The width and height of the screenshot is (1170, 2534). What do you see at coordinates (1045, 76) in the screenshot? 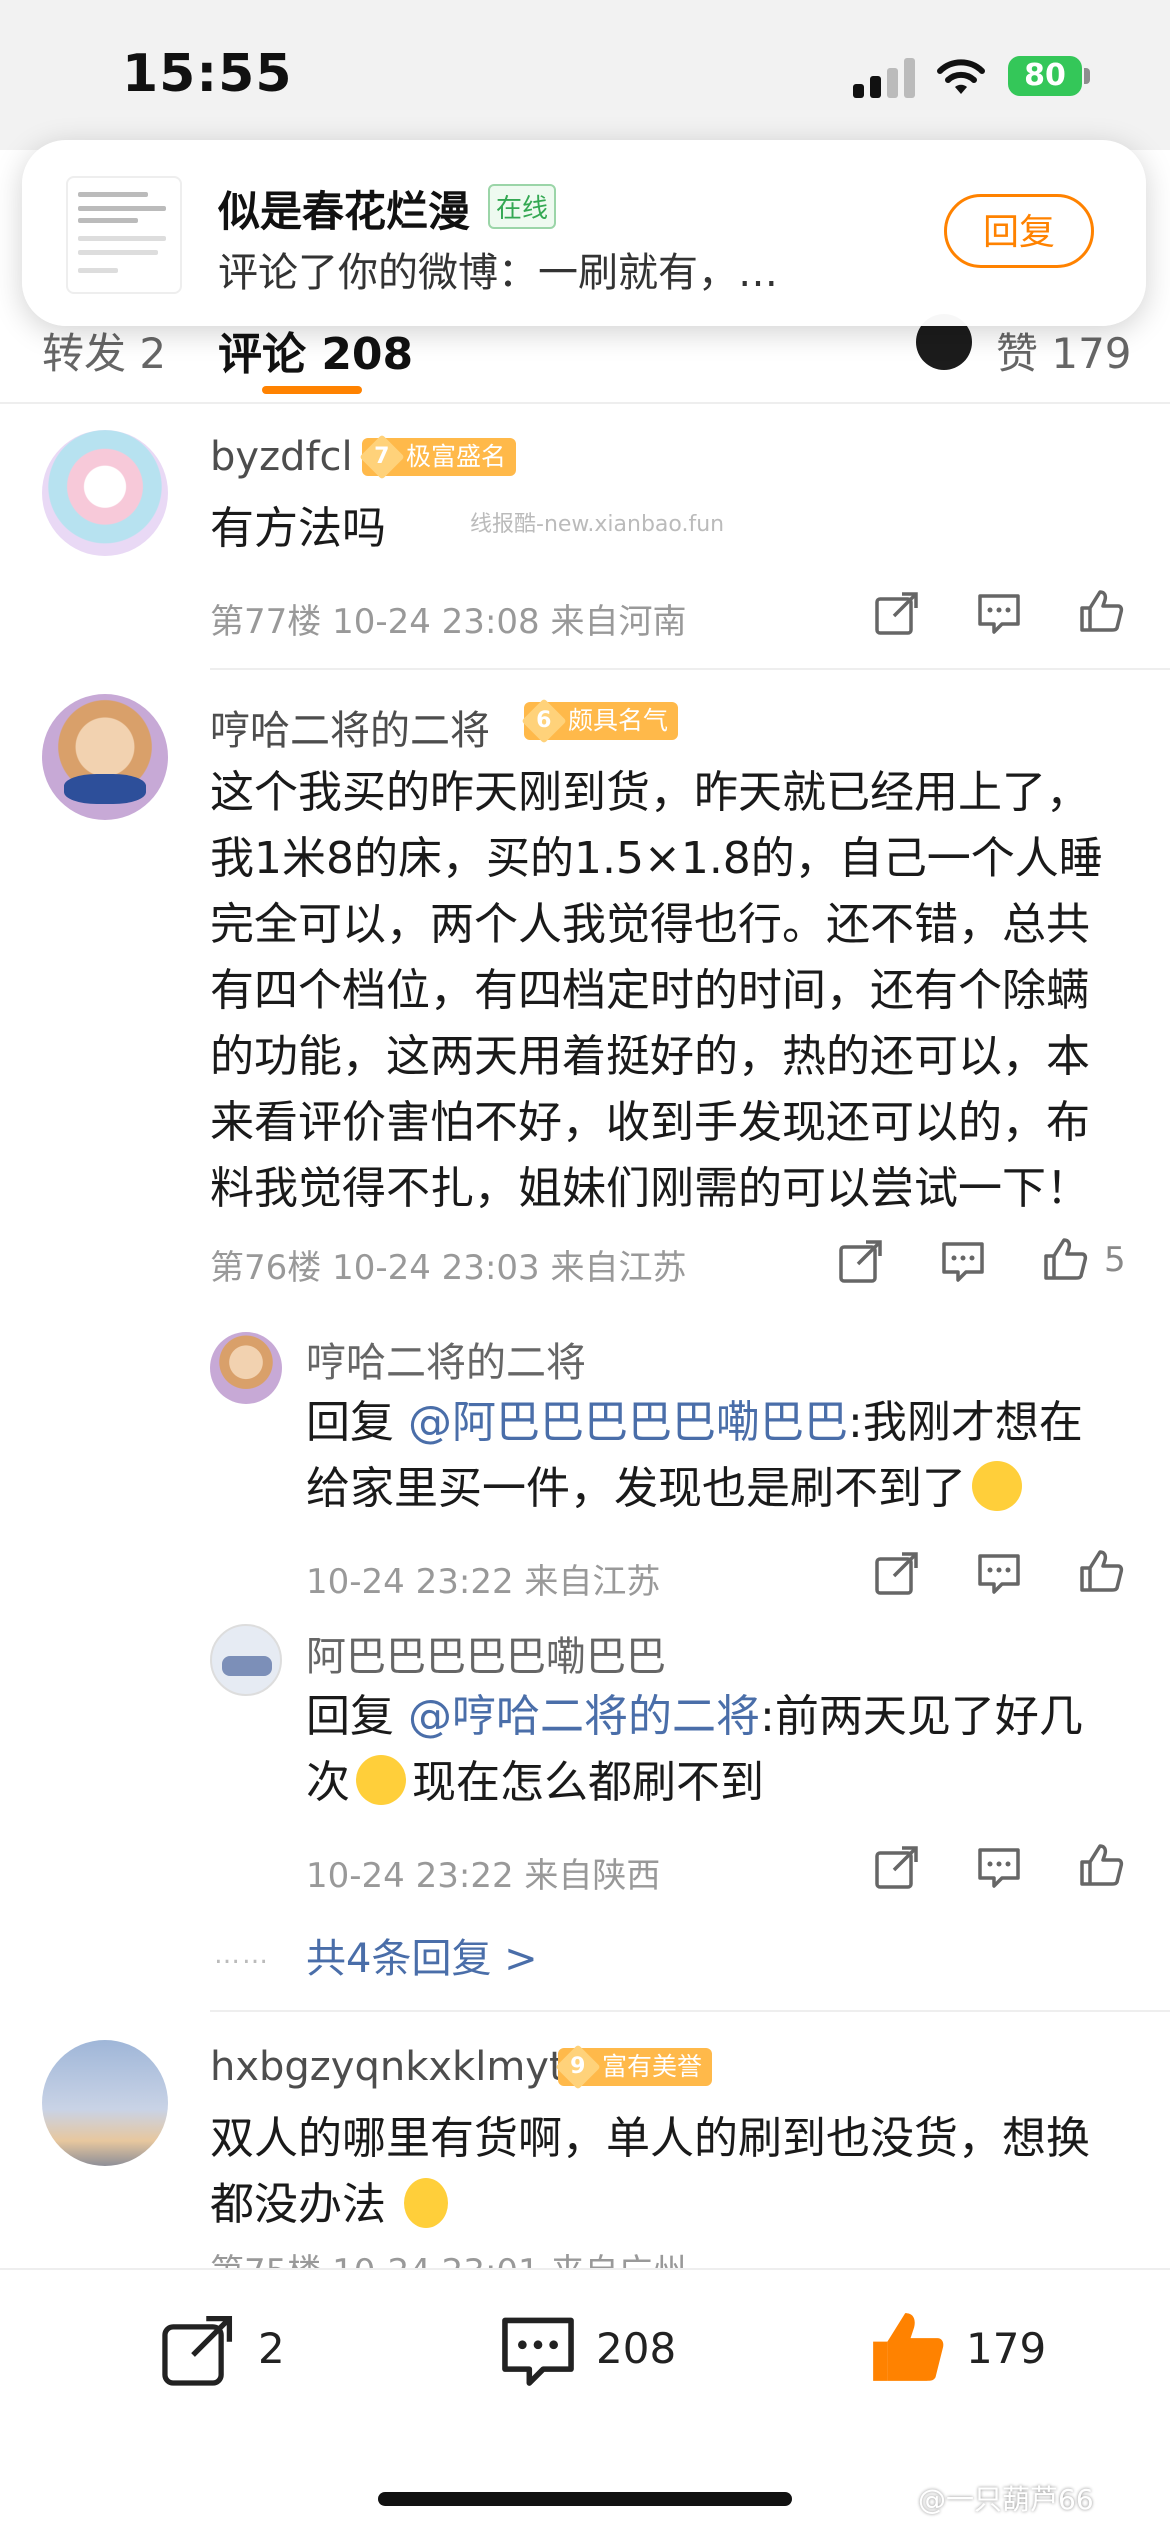
I see `battery-indicator: 80` at bounding box center [1045, 76].